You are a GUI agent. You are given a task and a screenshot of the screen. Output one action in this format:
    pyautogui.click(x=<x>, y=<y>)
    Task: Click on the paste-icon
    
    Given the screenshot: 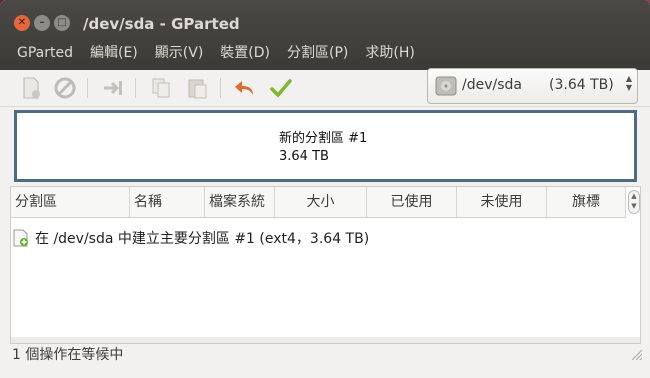 What is the action you would take?
    pyautogui.click(x=198, y=88)
    